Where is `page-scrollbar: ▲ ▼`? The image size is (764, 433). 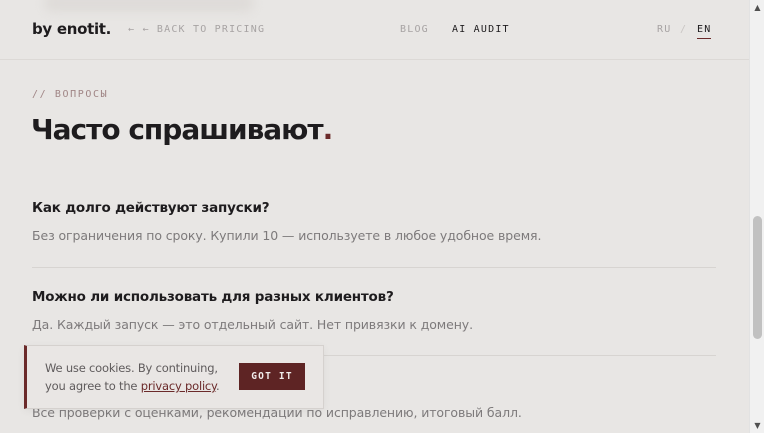 page-scrollbar: ▲ ▼ is located at coordinates (756, 216).